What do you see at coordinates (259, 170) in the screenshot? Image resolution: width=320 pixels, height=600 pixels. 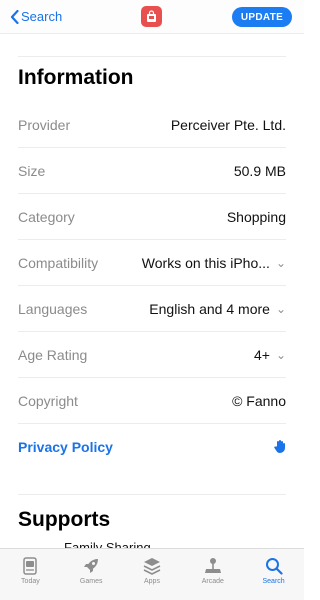 I see `info-value: 50.9 MB` at bounding box center [259, 170].